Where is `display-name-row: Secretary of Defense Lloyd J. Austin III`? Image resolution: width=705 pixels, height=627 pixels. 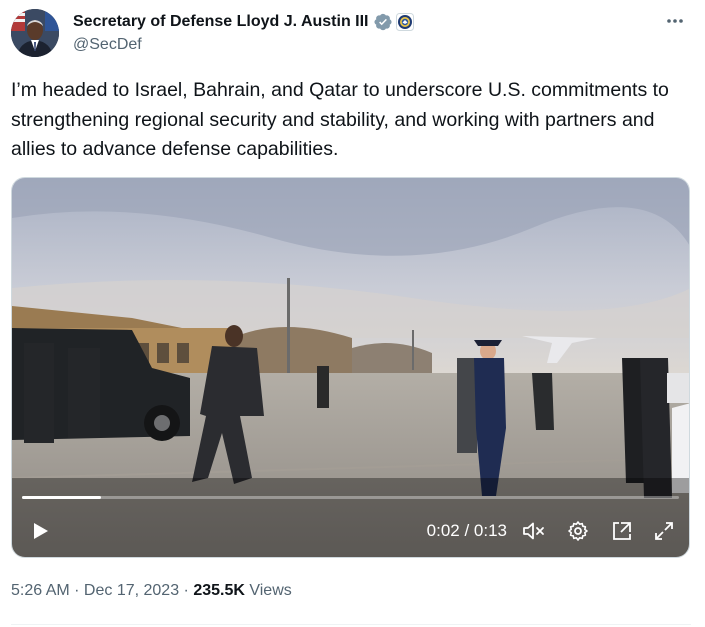
display-name-row: Secretary of Defense Lloyd J. Austin III is located at coordinates (243, 22).